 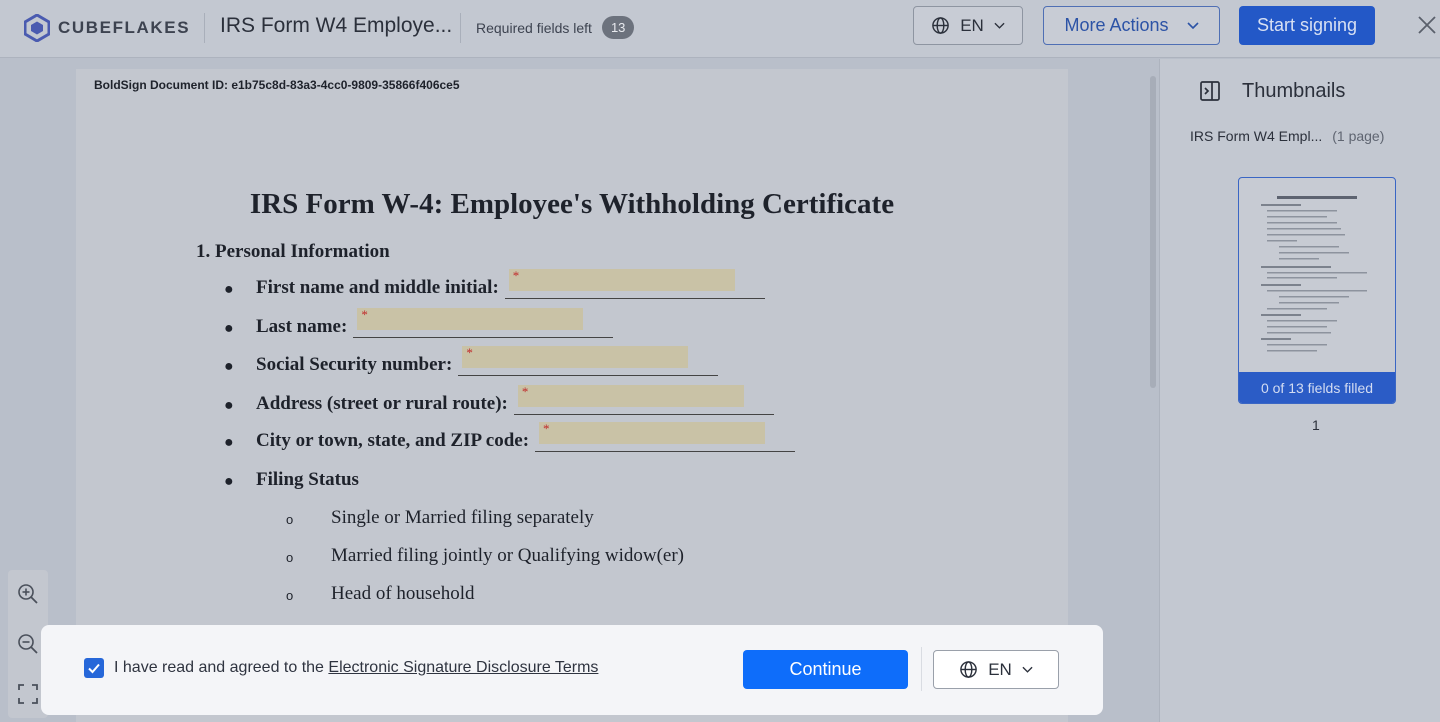 I want to click on zoom-in-icon, so click(x=28, y=594).